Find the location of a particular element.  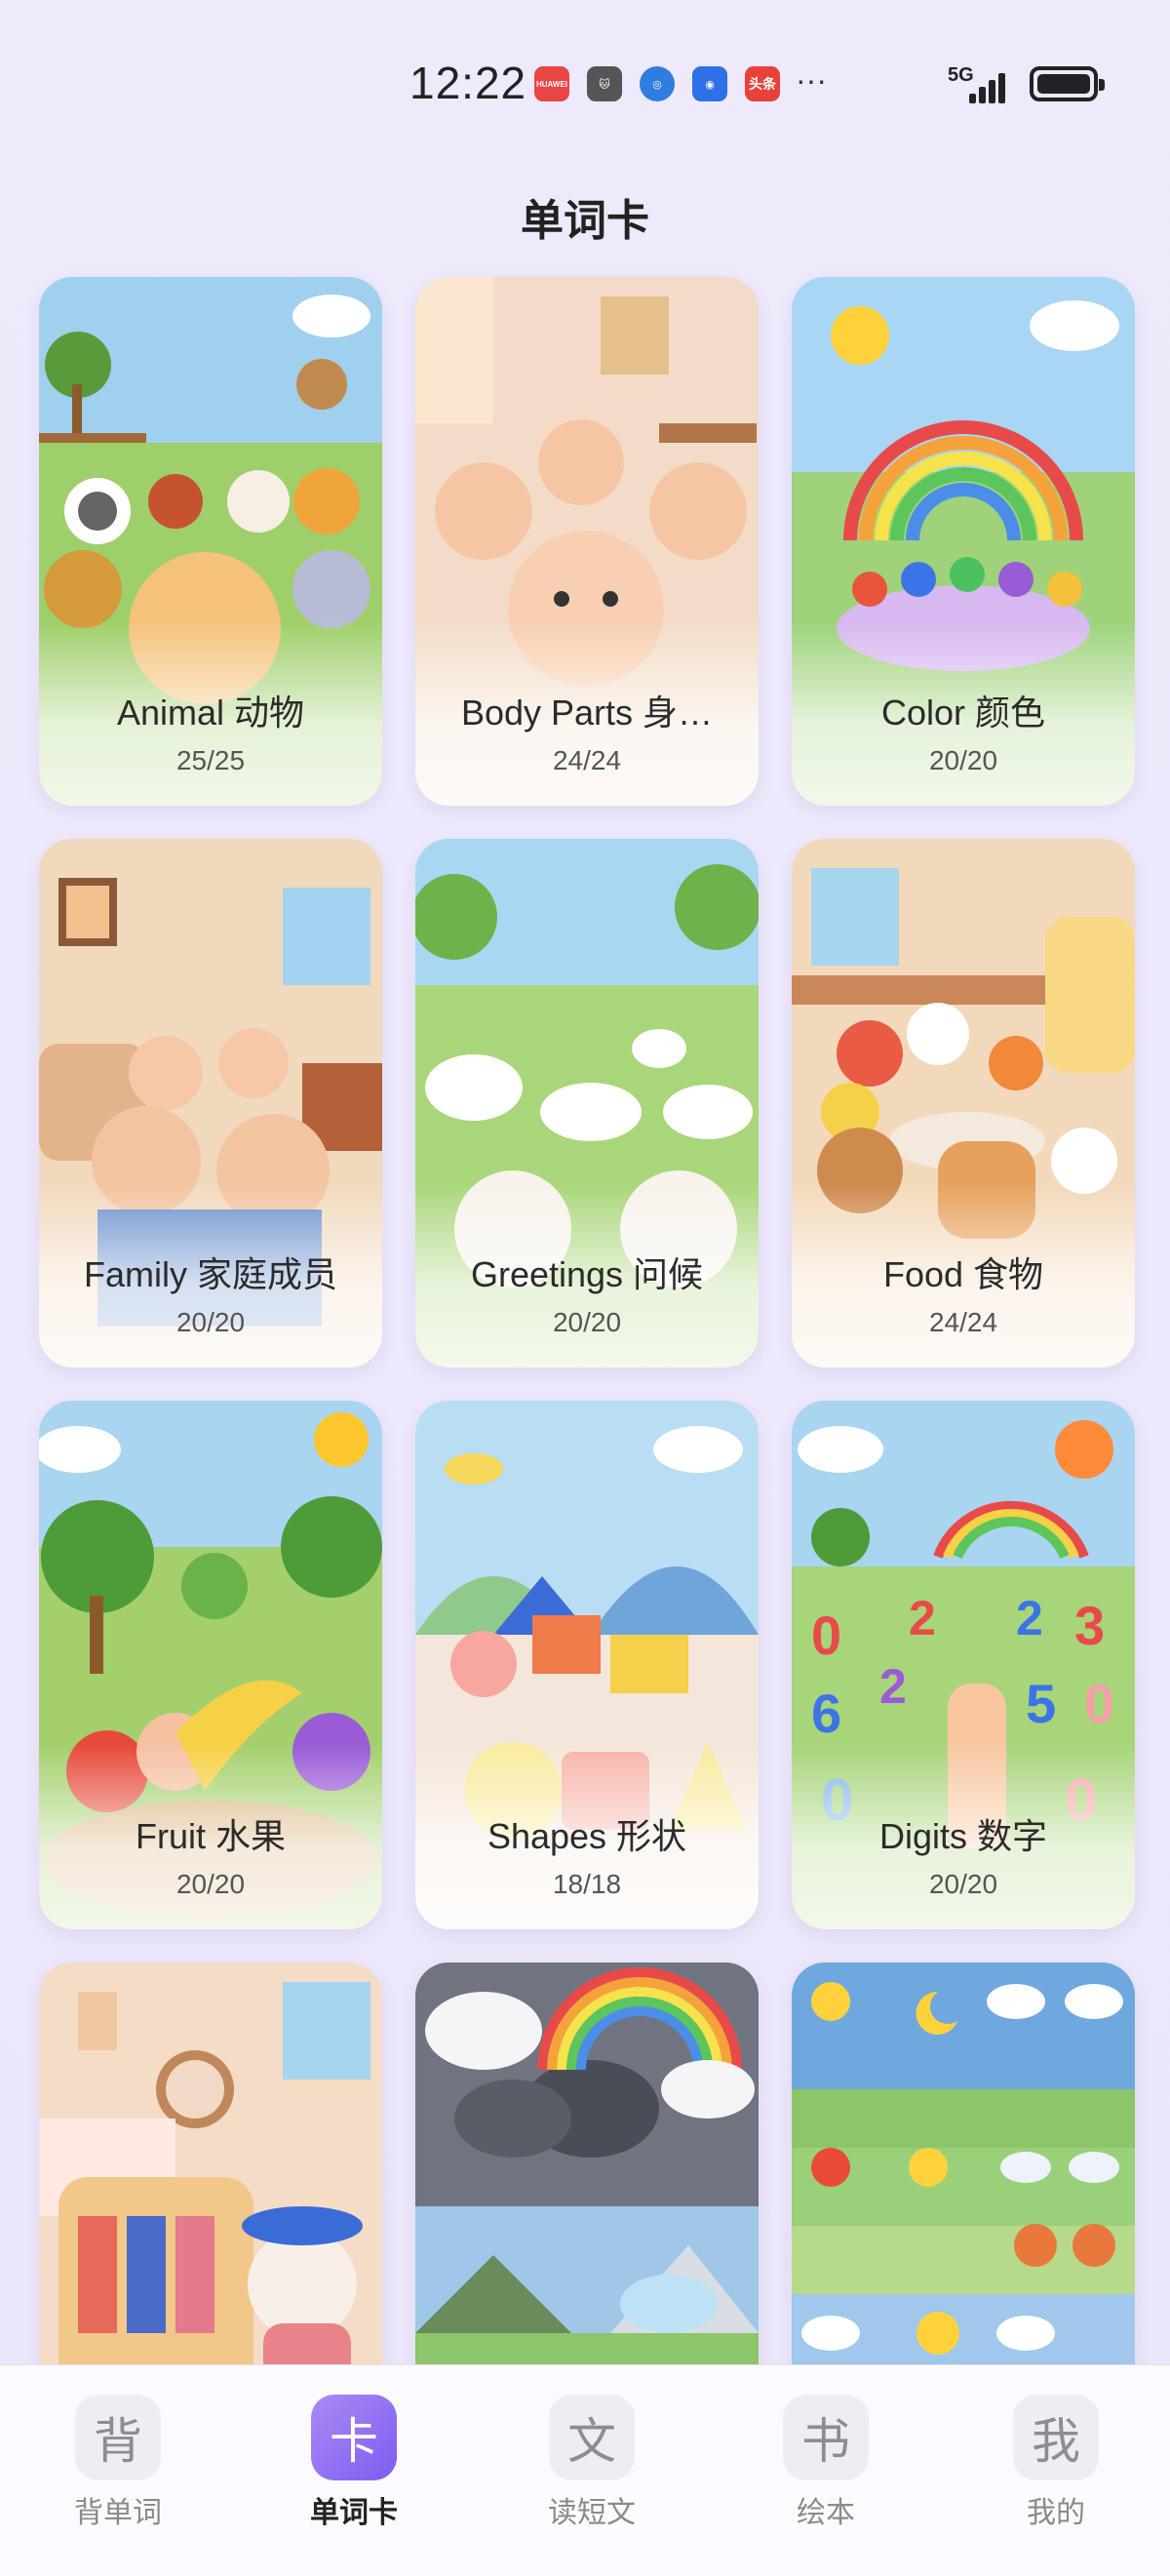

svg-text: 3 is located at coordinates (1089, 1625).